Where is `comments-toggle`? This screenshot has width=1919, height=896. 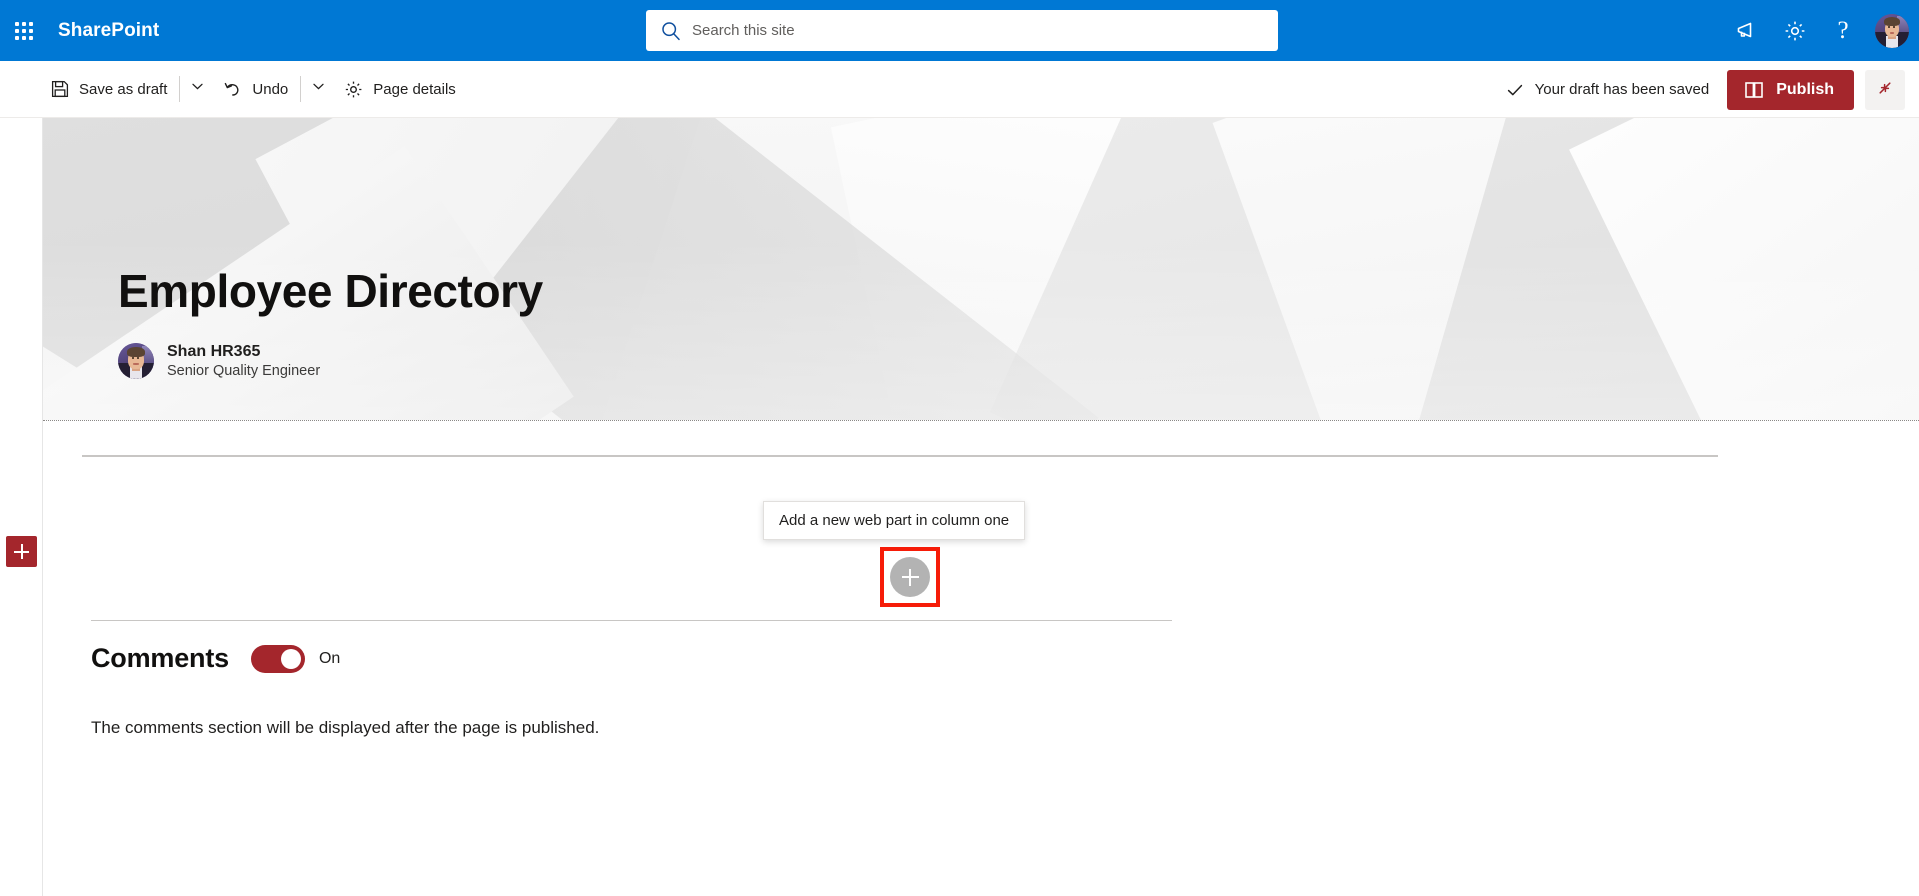 comments-toggle is located at coordinates (277, 658).